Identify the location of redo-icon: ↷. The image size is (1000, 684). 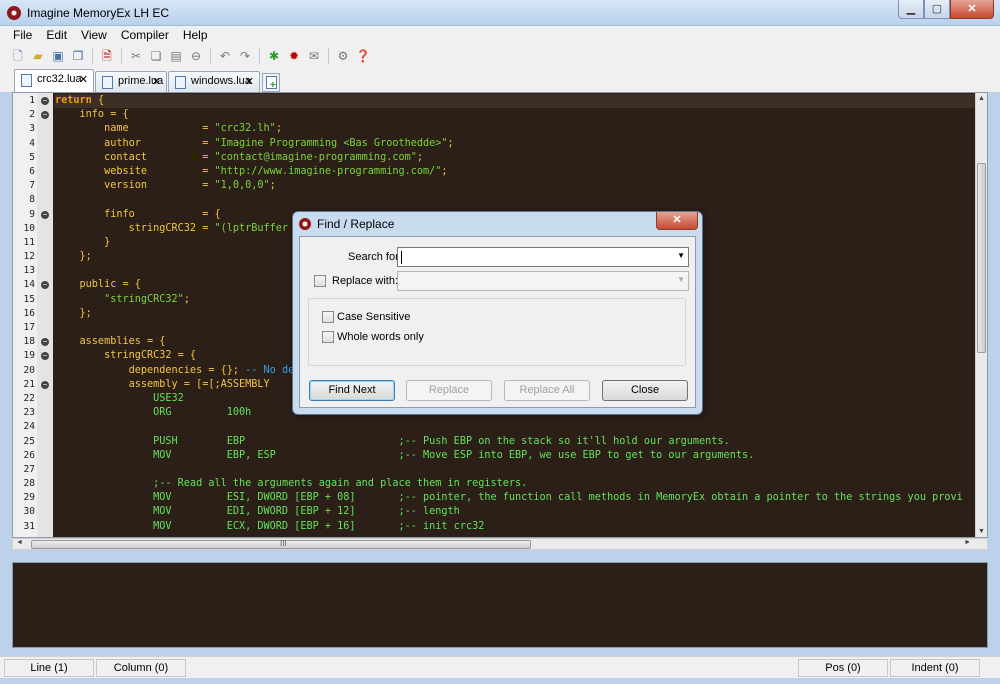
(245, 56).